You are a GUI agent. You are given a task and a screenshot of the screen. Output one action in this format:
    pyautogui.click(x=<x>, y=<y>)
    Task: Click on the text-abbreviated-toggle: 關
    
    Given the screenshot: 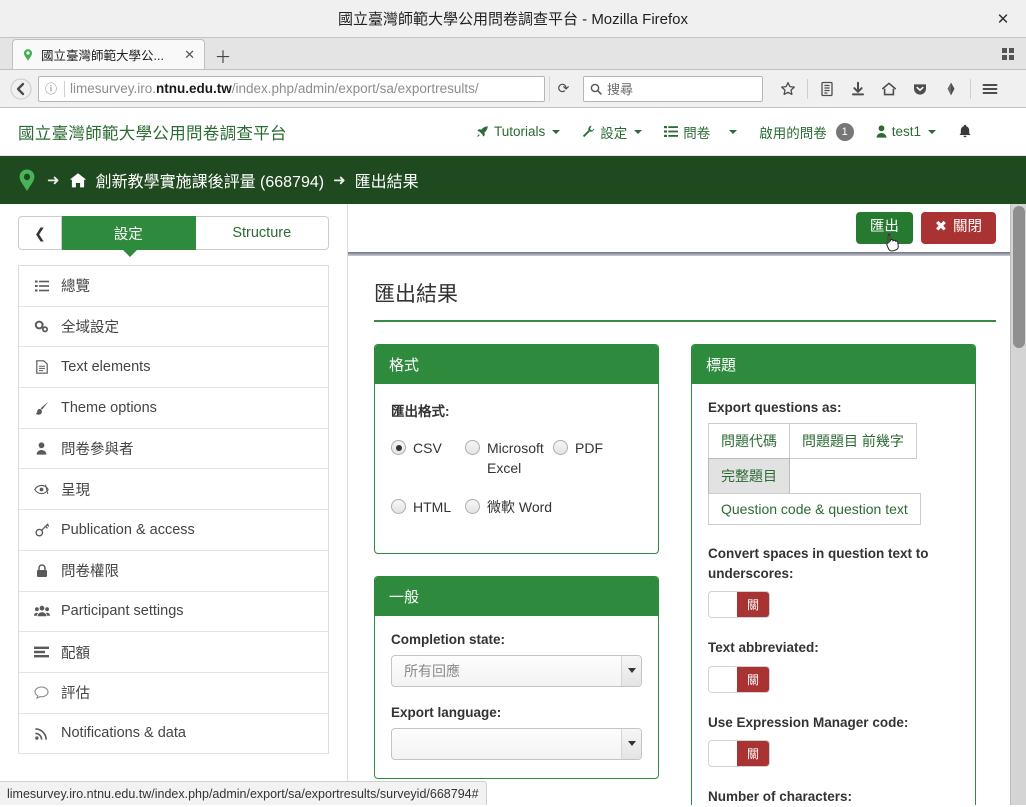 What is the action you would take?
    pyautogui.click(x=739, y=679)
    